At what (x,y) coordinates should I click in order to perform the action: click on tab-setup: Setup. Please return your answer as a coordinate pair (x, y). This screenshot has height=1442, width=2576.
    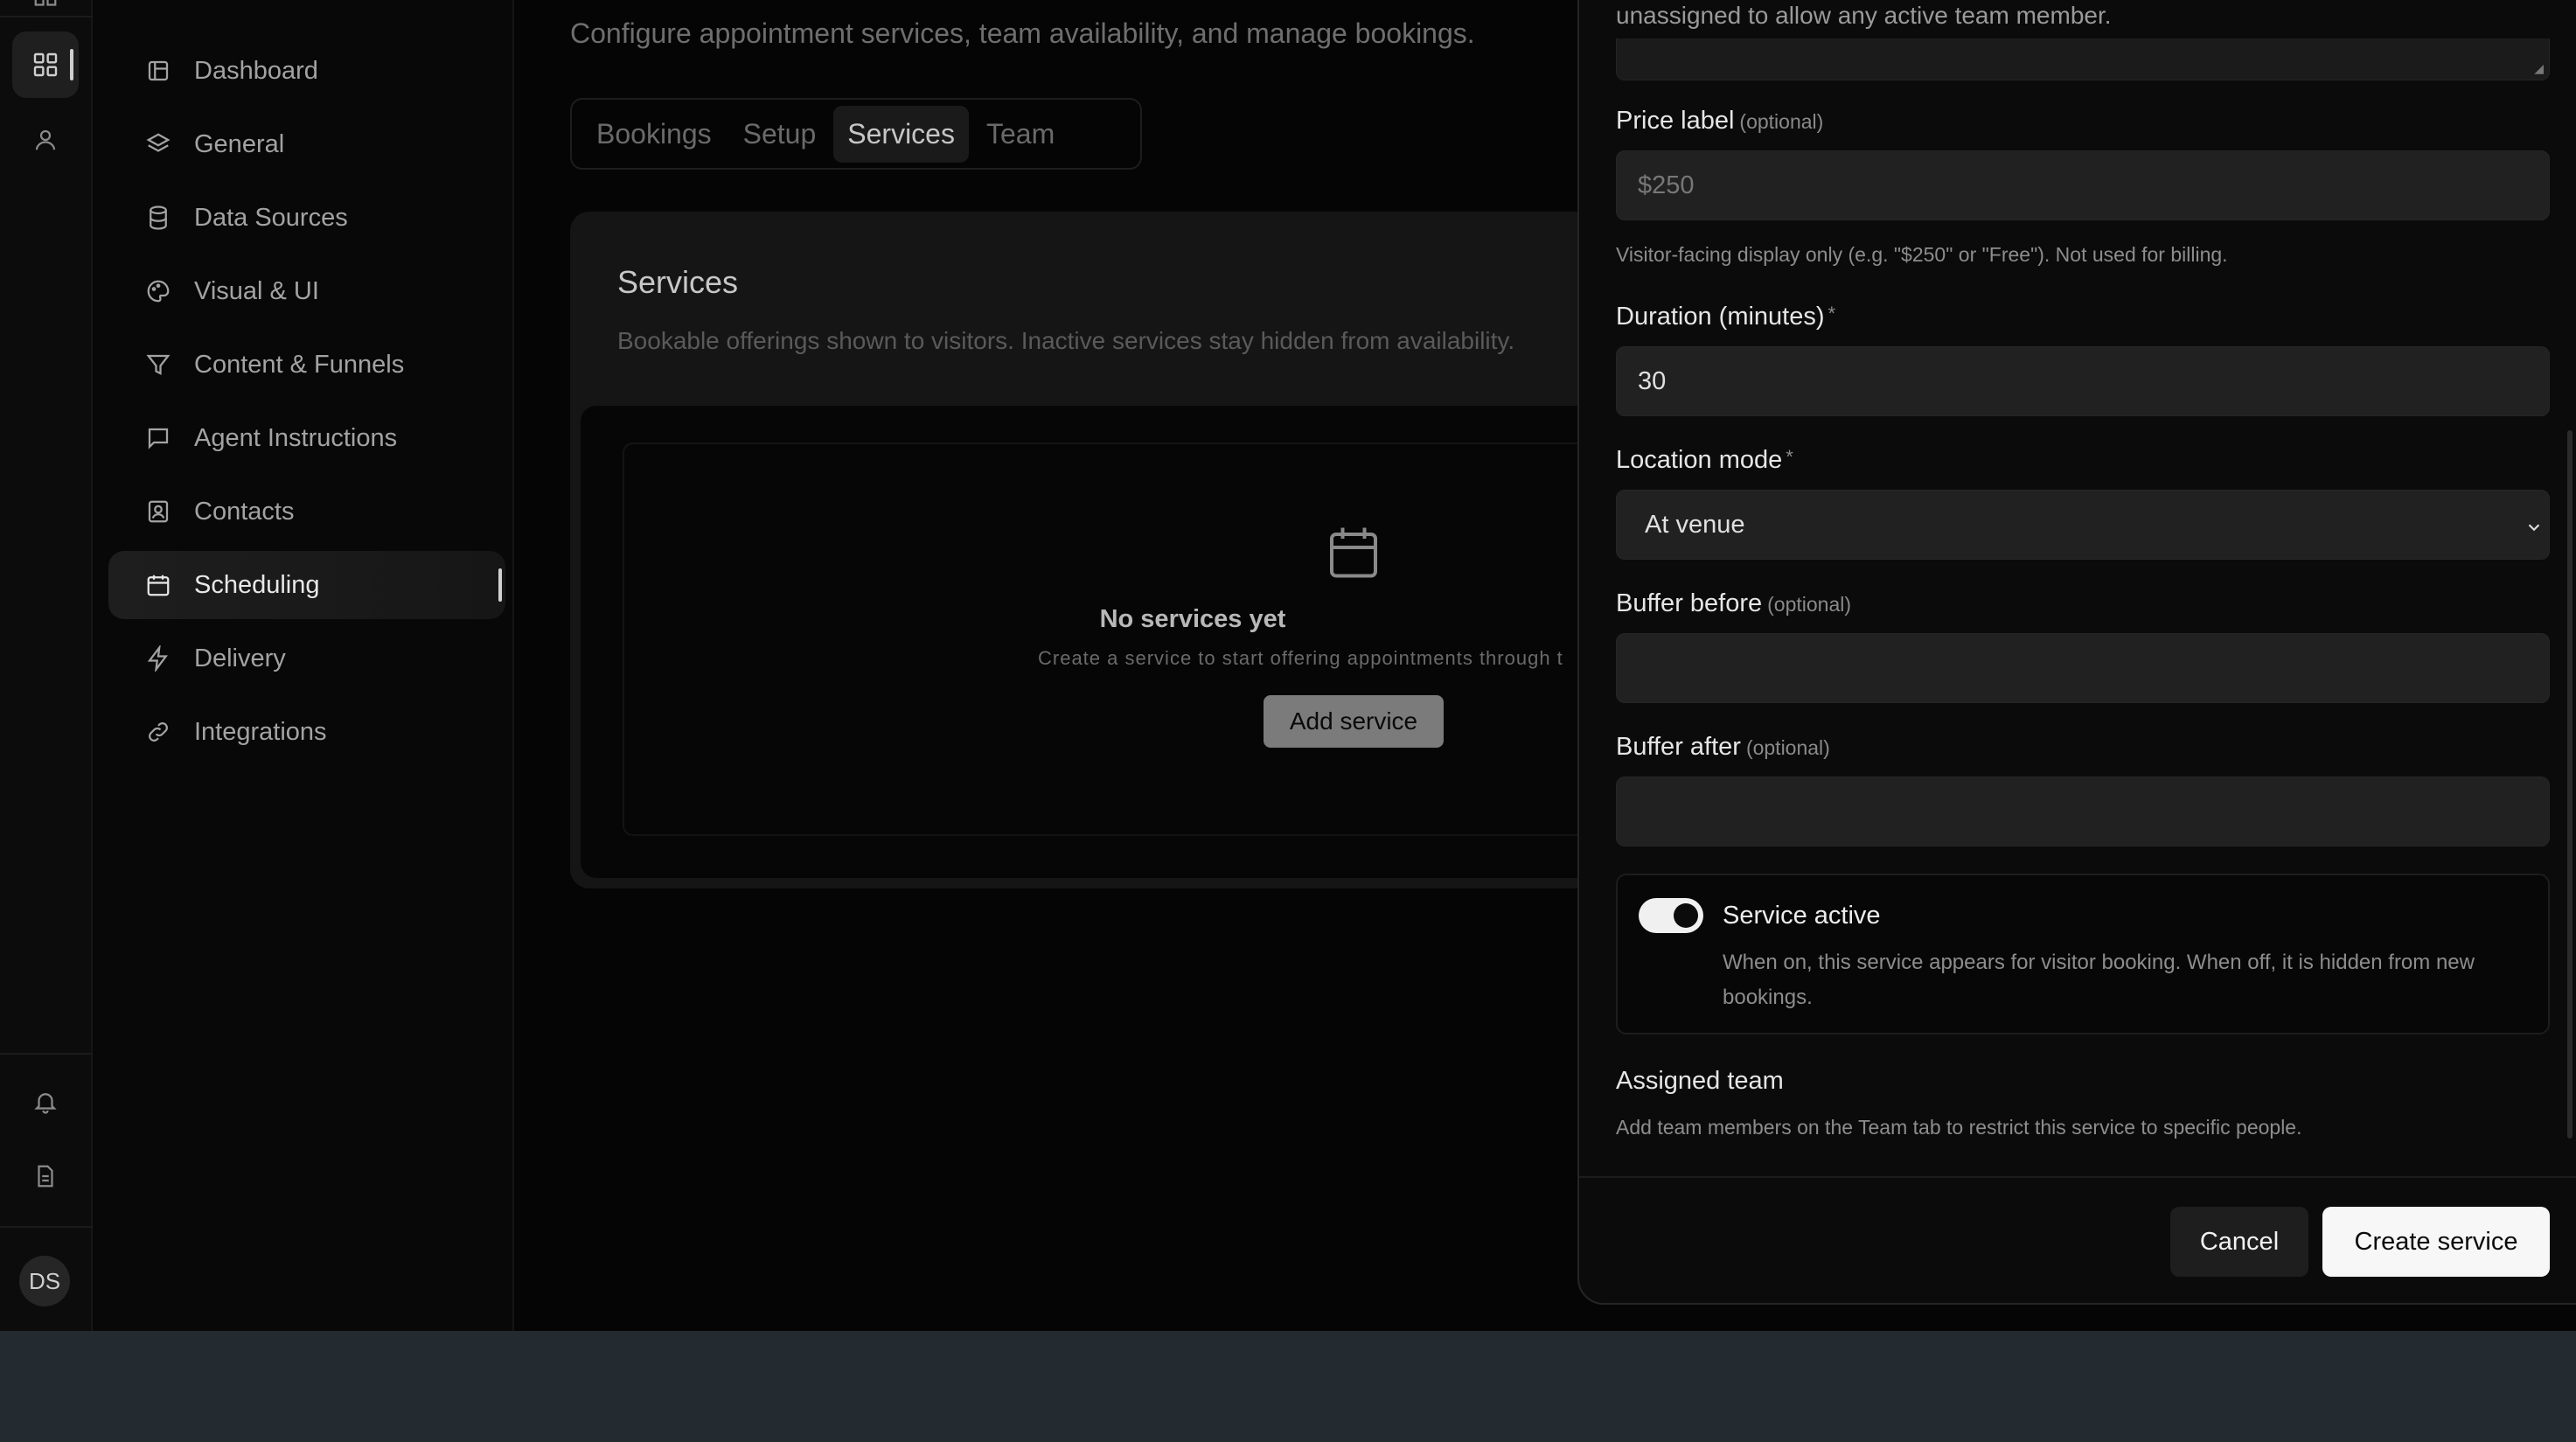
    Looking at the image, I should click on (780, 134).